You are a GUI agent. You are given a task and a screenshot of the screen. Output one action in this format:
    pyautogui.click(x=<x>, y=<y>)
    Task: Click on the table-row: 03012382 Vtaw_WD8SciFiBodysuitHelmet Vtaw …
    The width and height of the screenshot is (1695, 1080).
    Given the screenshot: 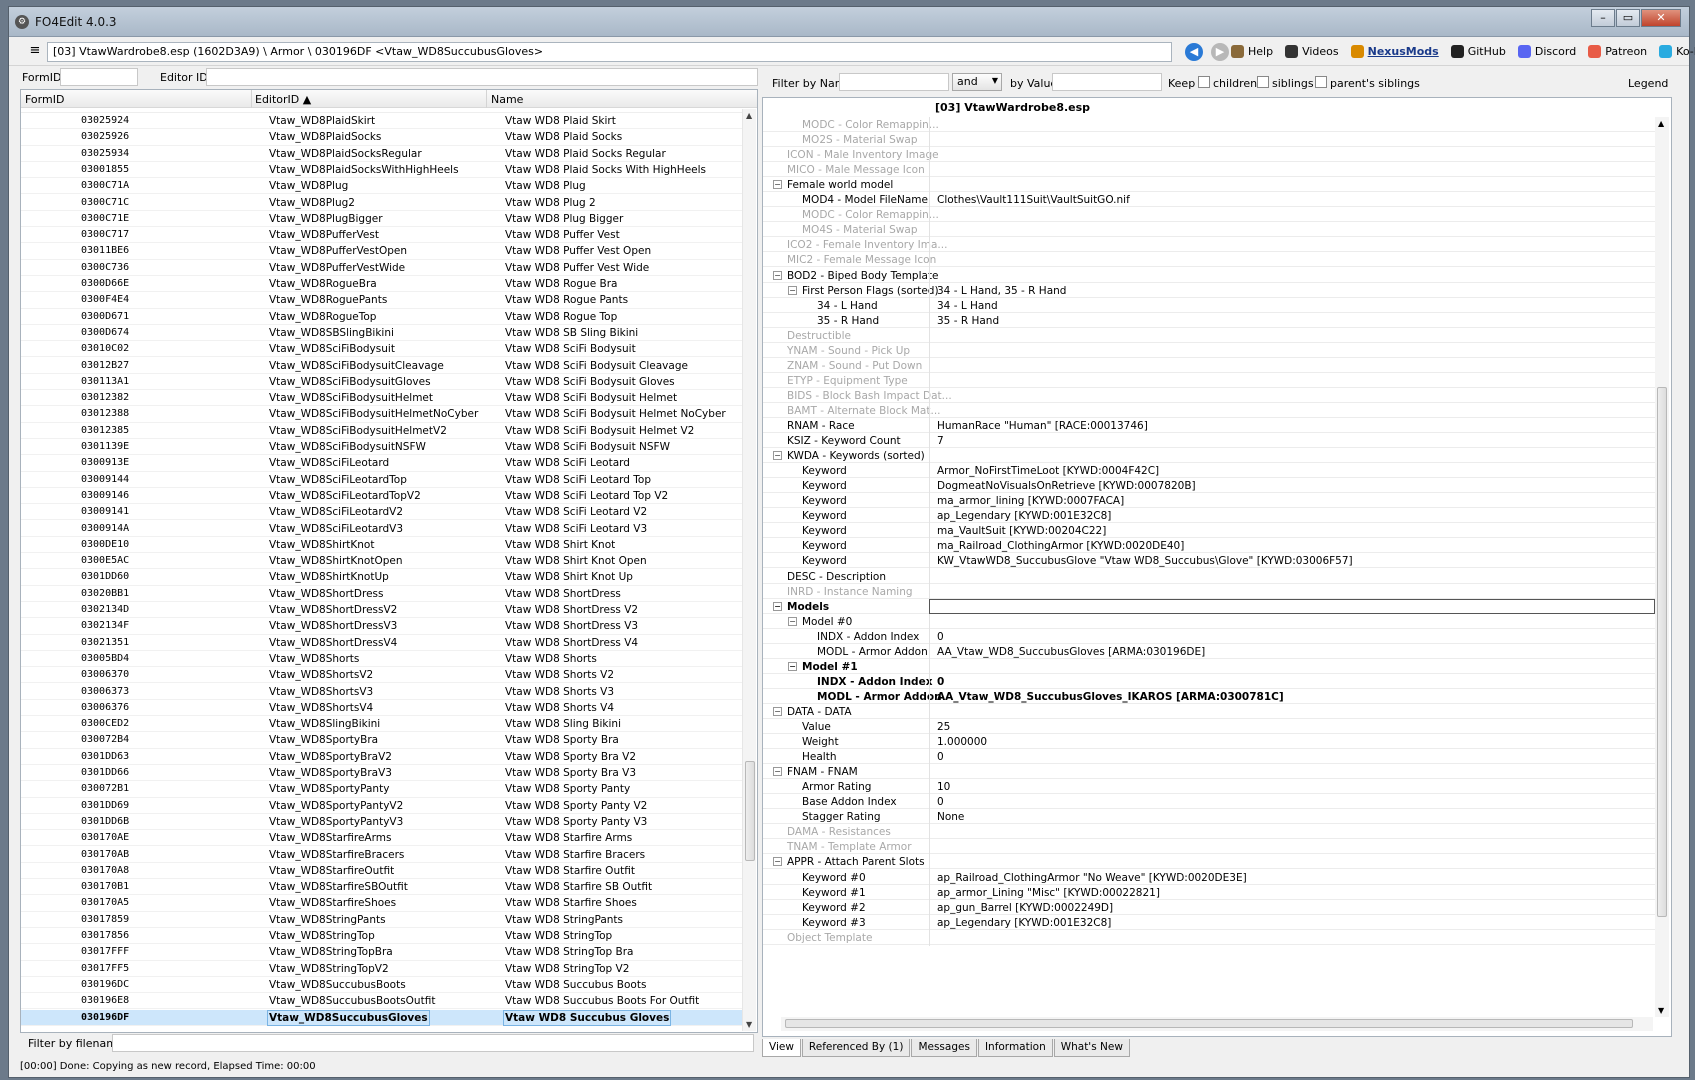 What is the action you would take?
    pyautogui.click(x=382, y=398)
    